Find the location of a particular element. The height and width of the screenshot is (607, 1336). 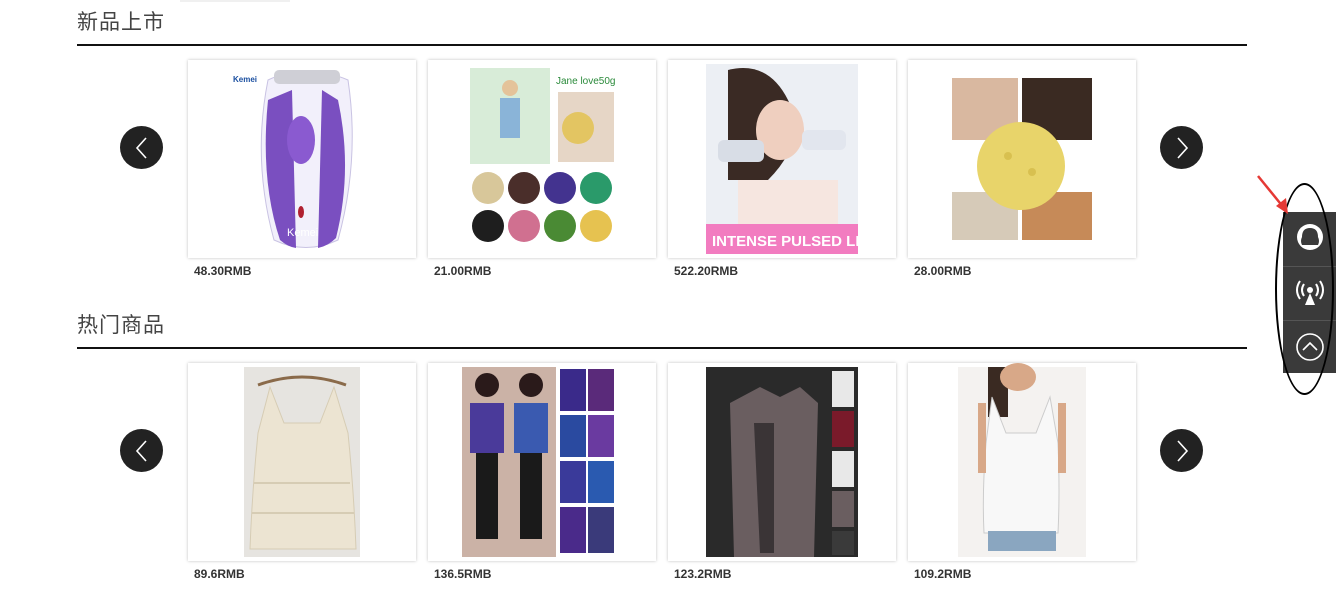

product-price: 21.00RMB is located at coordinates (463, 271).